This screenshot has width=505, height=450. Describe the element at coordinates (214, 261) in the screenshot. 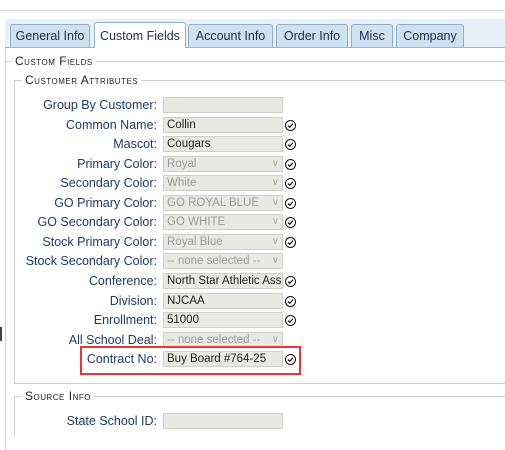

I see `stock-secondary-color-value: -- none selected --` at that location.